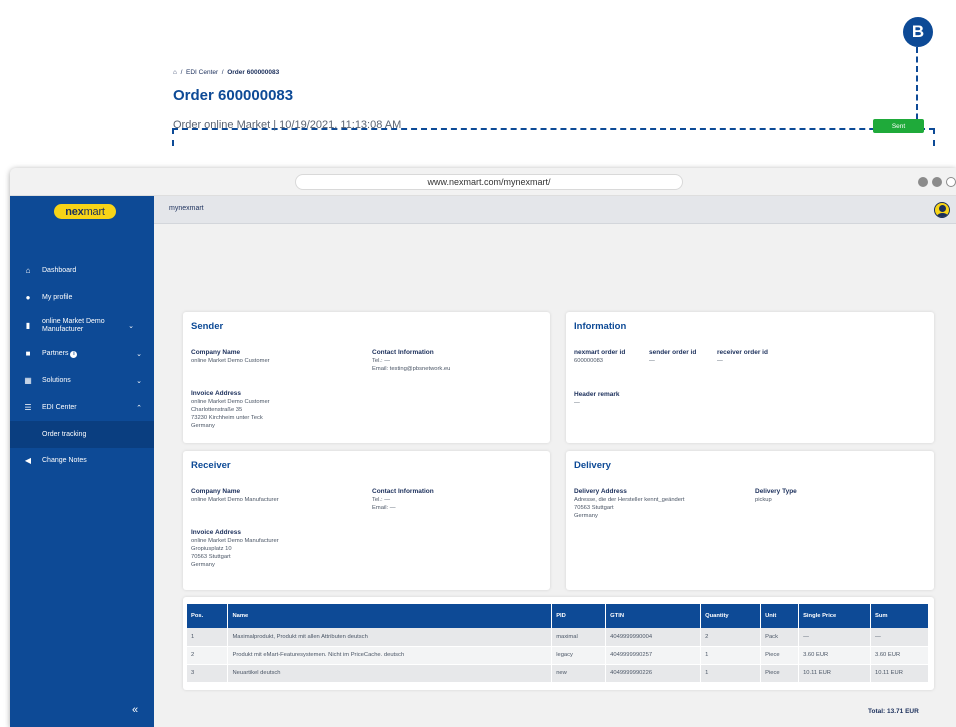 The height and width of the screenshot is (727, 956). I want to click on address-bar: www.nexmart.com/mynexmart/, so click(489, 182).